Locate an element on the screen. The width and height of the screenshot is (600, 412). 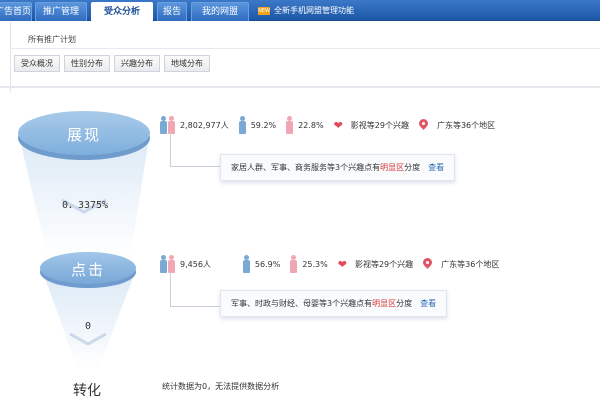
subtab-interest-distribution: 兴趣分布 is located at coordinates (137, 63).